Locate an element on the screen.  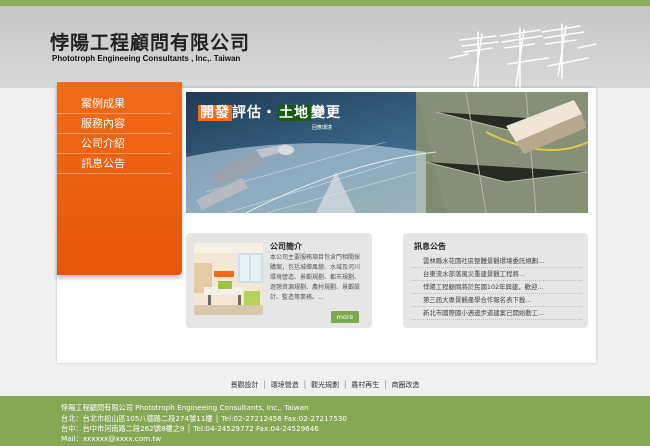
office-photo-image is located at coordinates (228, 279).